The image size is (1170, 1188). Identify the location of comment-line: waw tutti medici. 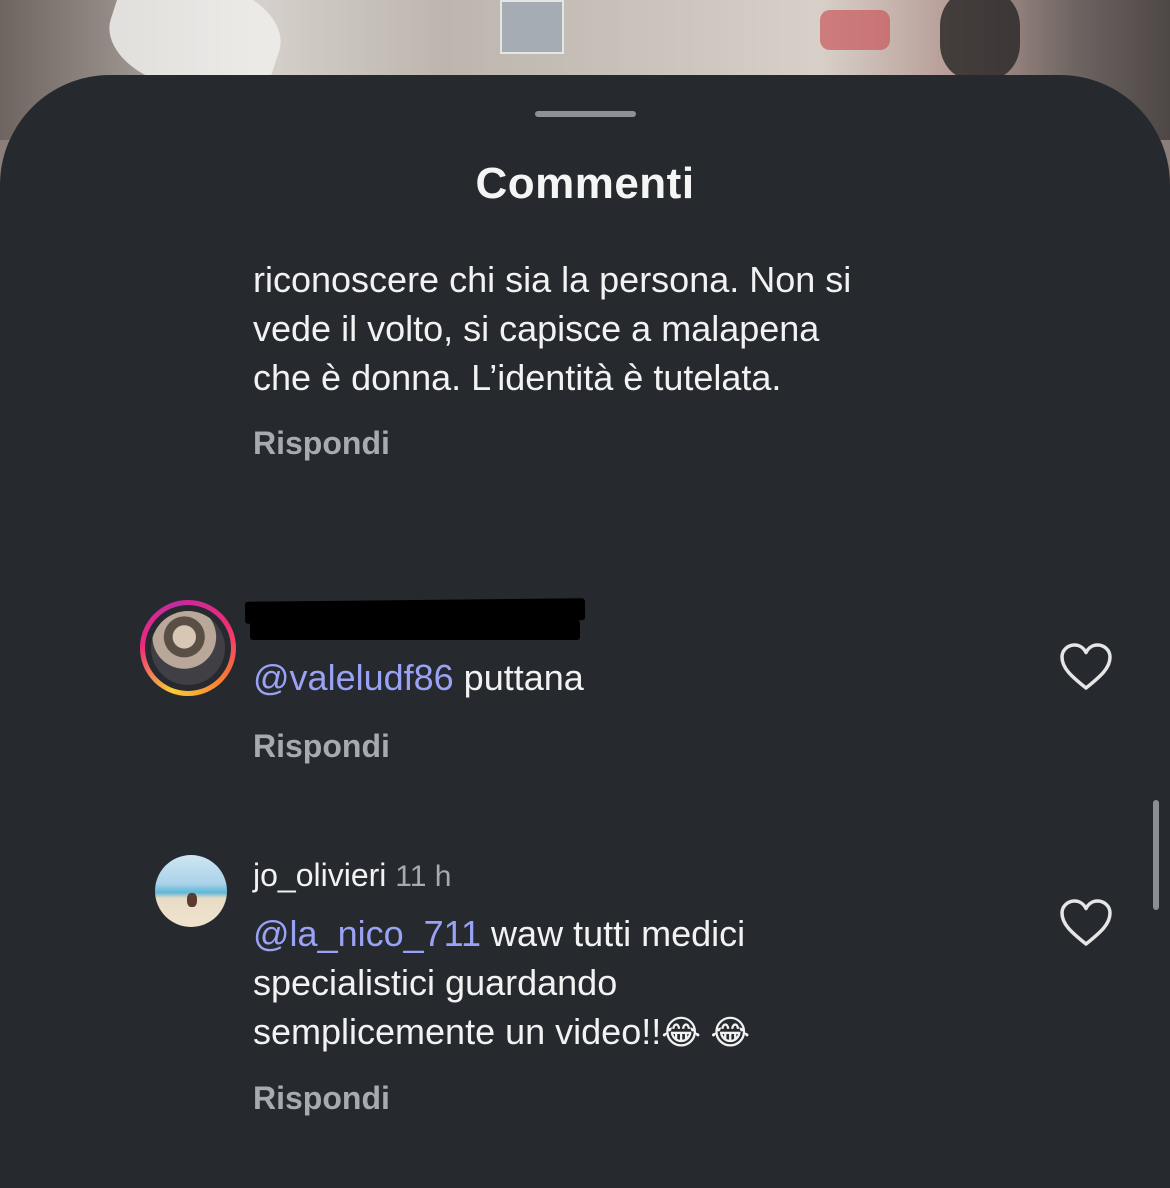
(613, 933).